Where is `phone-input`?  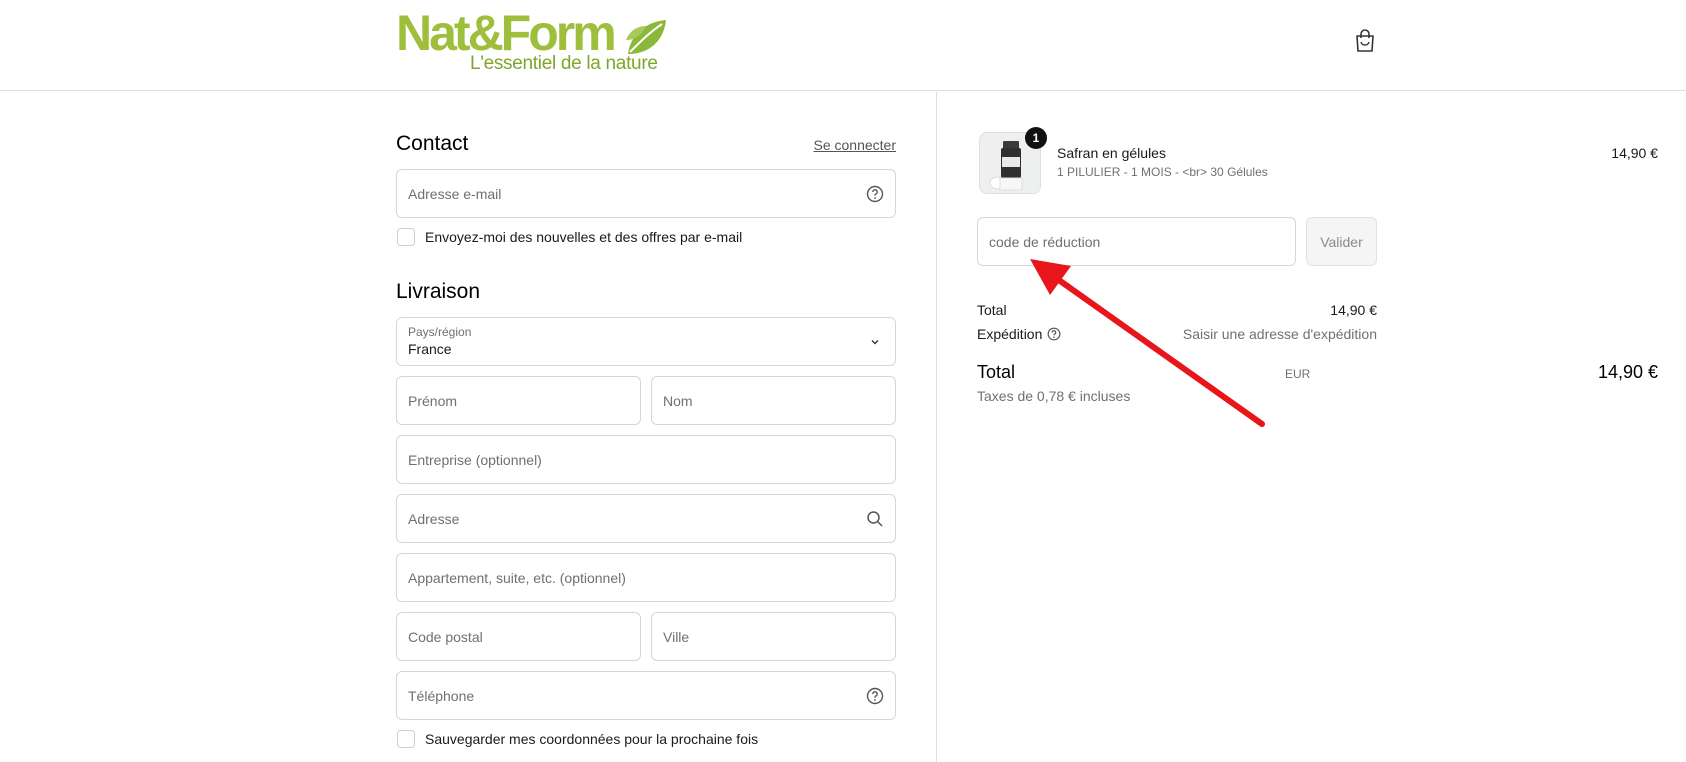
phone-input is located at coordinates (646, 695).